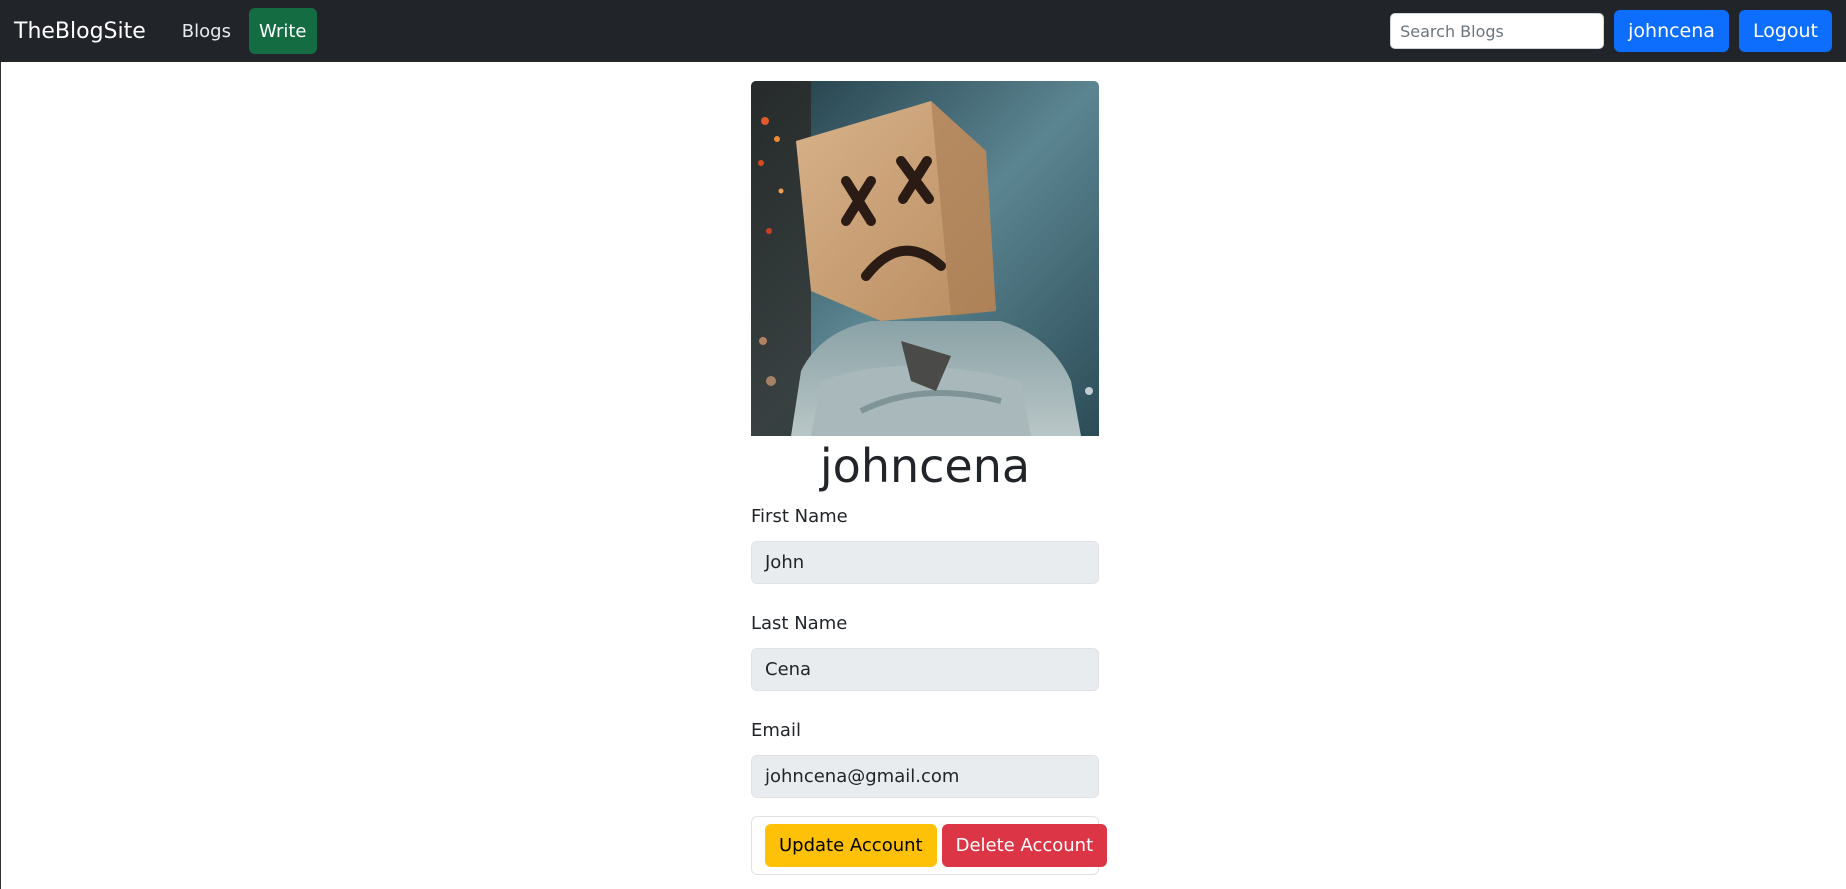 The height and width of the screenshot is (889, 1846). What do you see at coordinates (925, 776) in the screenshot?
I see `email-field: johncena@gmail.com` at bounding box center [925, 776].